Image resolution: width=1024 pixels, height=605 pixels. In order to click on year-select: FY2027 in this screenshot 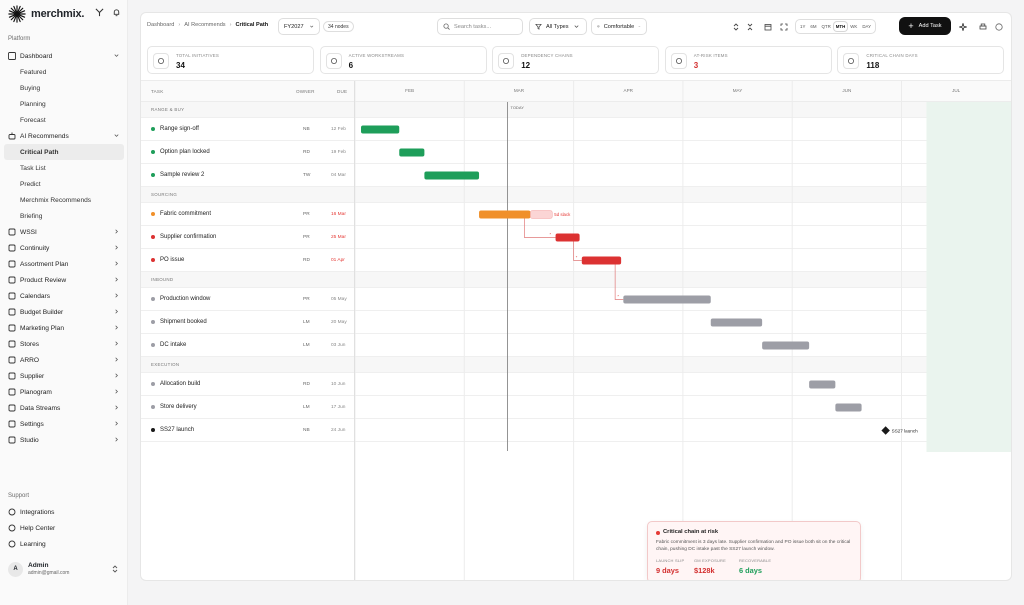, I will do `click(299, 26)`.